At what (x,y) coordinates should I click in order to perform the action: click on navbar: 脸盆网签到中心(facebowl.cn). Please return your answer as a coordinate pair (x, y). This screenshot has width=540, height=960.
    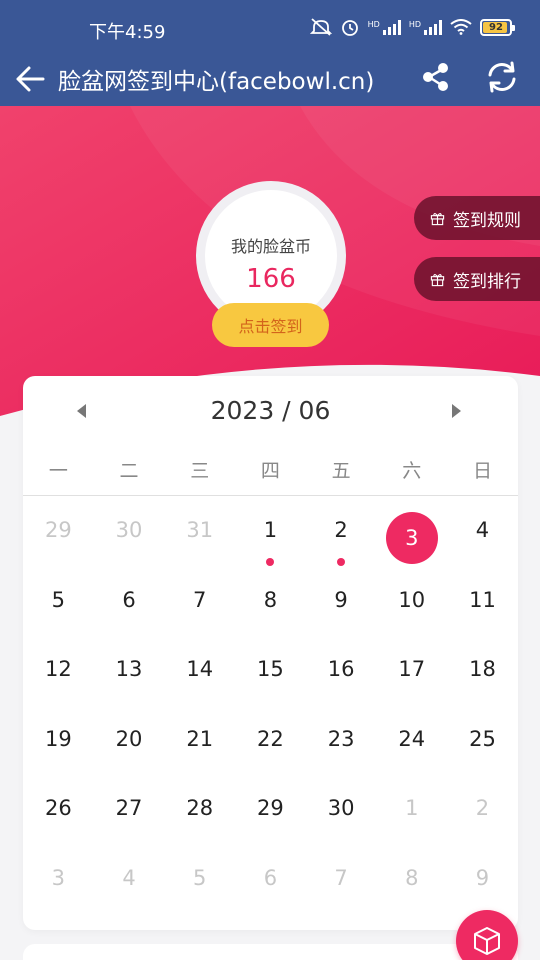
    Looking at the image, I should click on (270, 81).